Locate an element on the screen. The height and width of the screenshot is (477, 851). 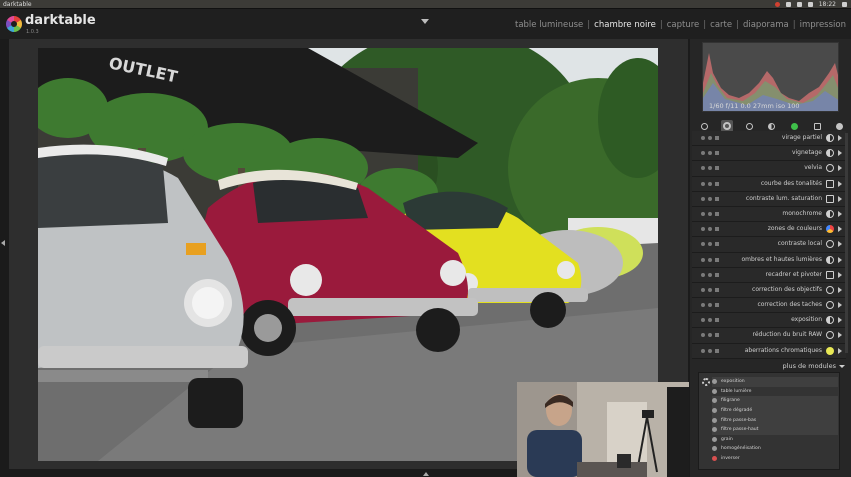
more-modules-header: plus de modules is located at coordinates (814, 366).